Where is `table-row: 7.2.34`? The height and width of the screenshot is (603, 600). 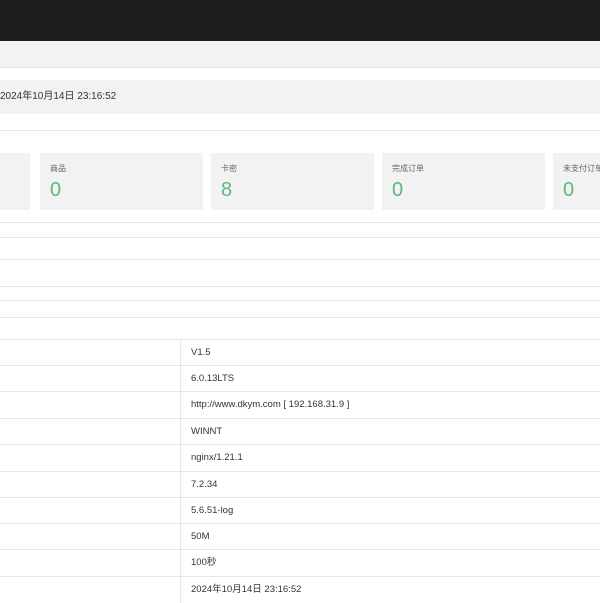
table-row: 7.2.34 is located at coordinates (300, 484).